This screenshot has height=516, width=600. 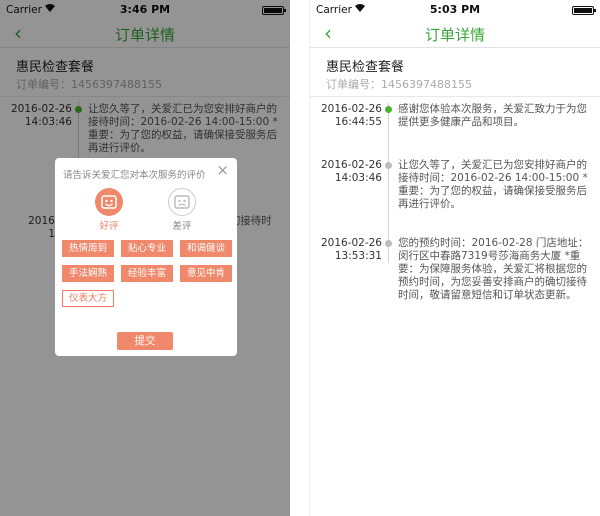 I want to click on timeline-date: 2016-02-26 13:53:31, so click(x=349, y=250).